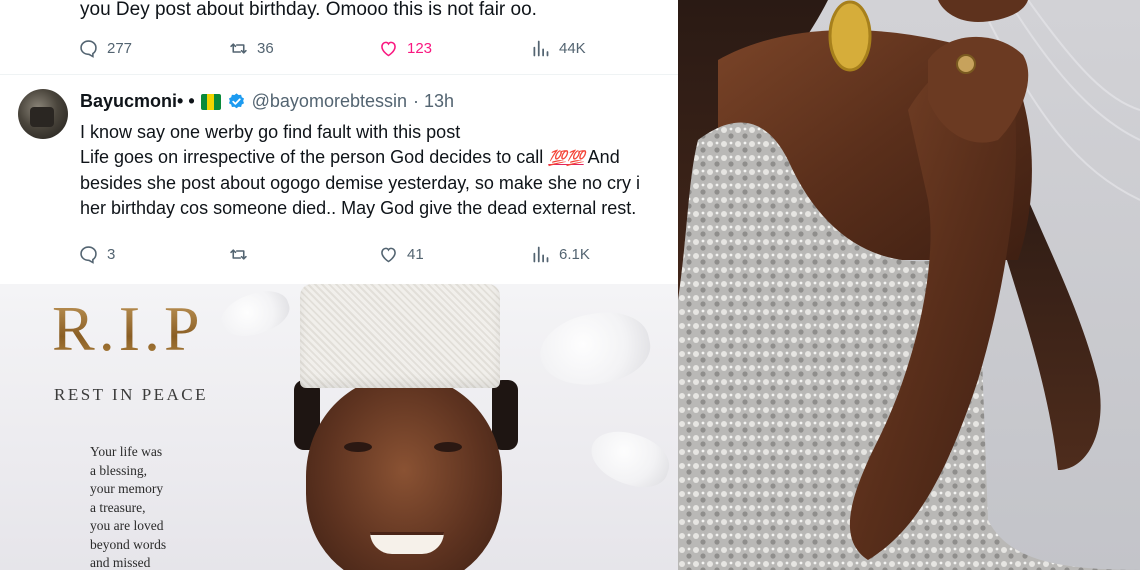 This screenshot has width=1140, height=570. I want to click on poem-line: beyond words, so click(128, 544).